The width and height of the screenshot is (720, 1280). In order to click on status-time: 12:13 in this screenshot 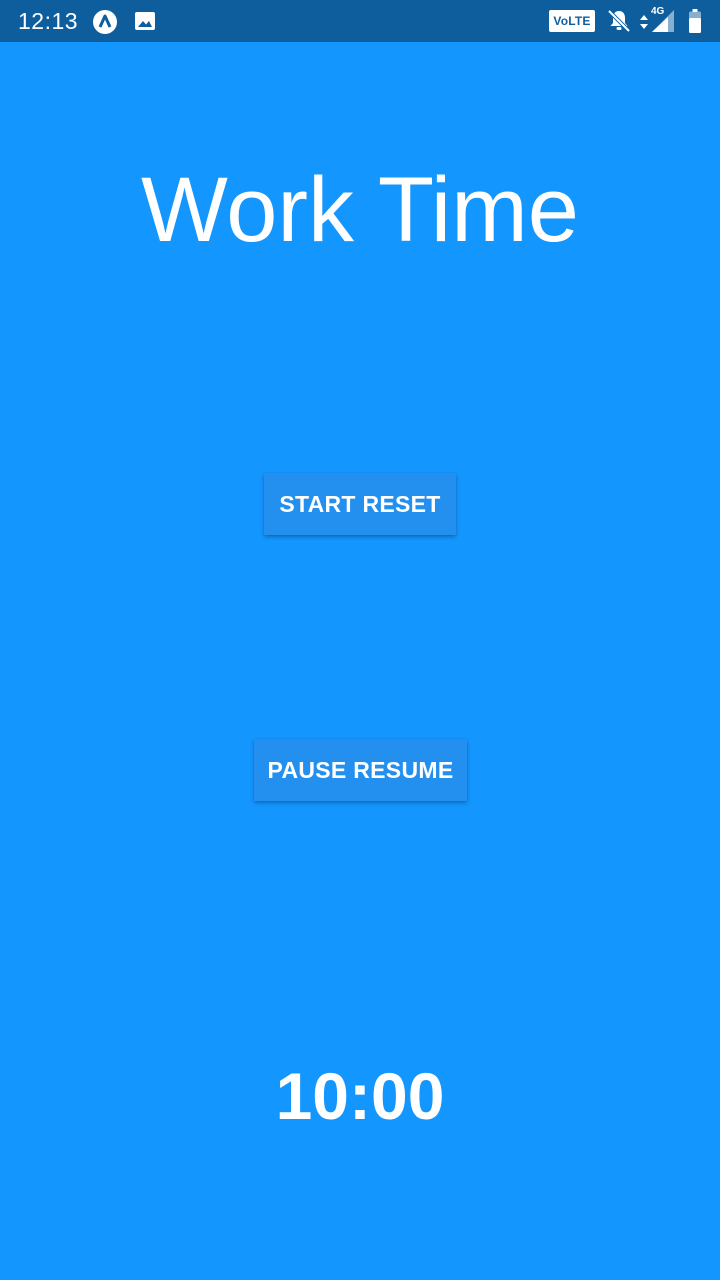, I will do `click(48, 21)`.